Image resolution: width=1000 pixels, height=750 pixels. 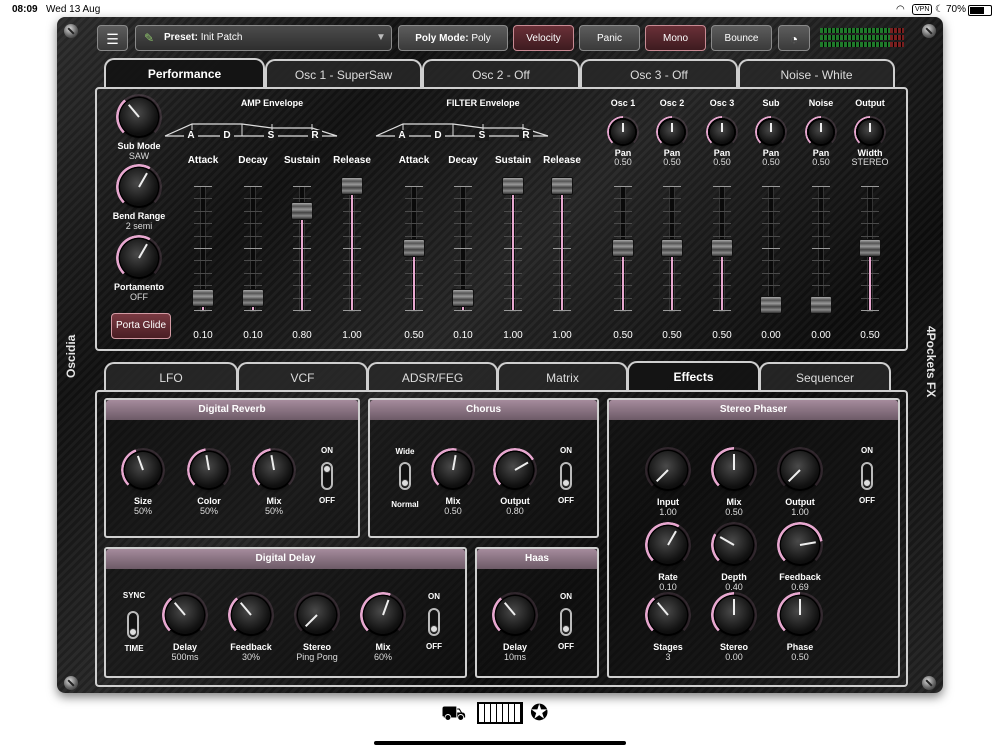 I want to click on delay-sync-toggle, so click(x=133, y=625).